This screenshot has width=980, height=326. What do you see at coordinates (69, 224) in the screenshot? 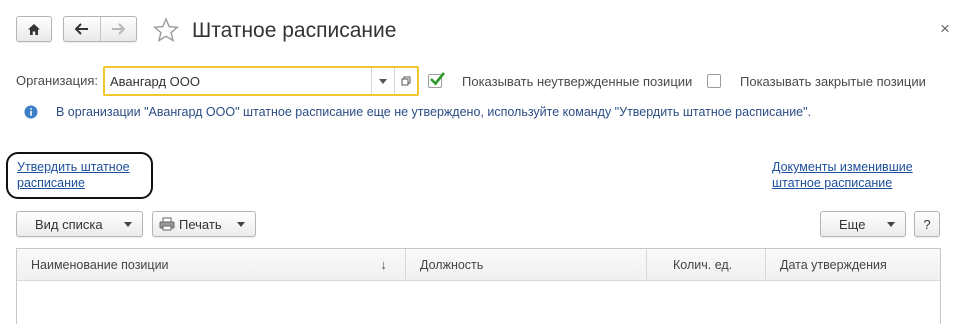
I see `view-list-label: Вид списка` at bounding box center [69, 224].